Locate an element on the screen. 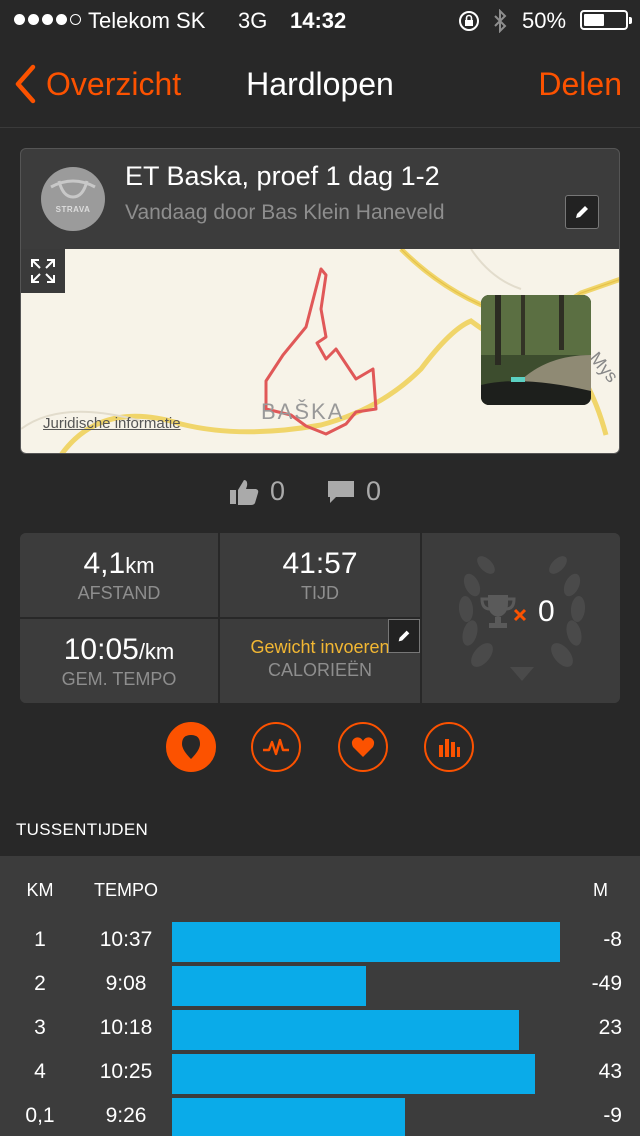  split-elevation: 43 is located at coordinates (610, 1071).